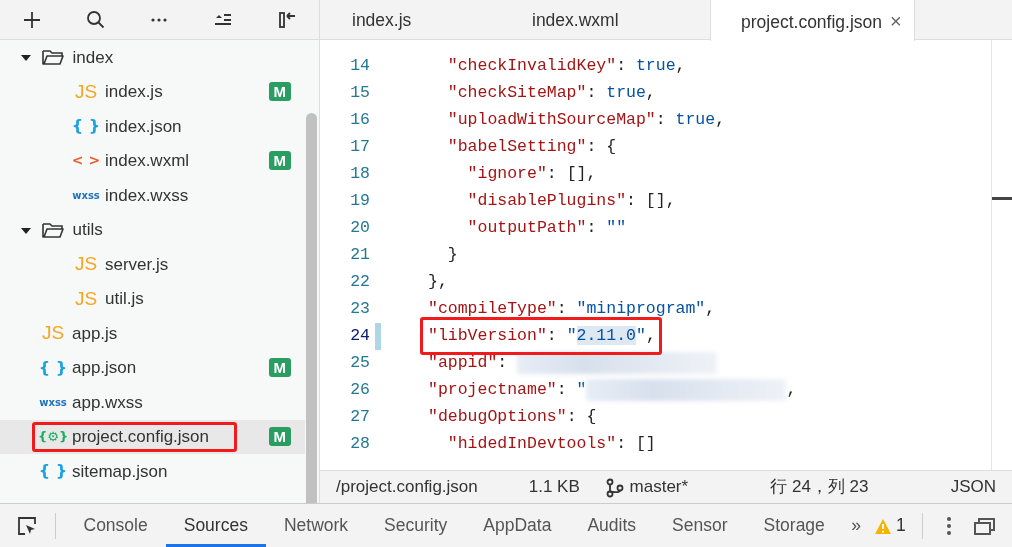 This screenshot has width=1012, height=547. I want to click on line-number: 21, so click(359, 255).